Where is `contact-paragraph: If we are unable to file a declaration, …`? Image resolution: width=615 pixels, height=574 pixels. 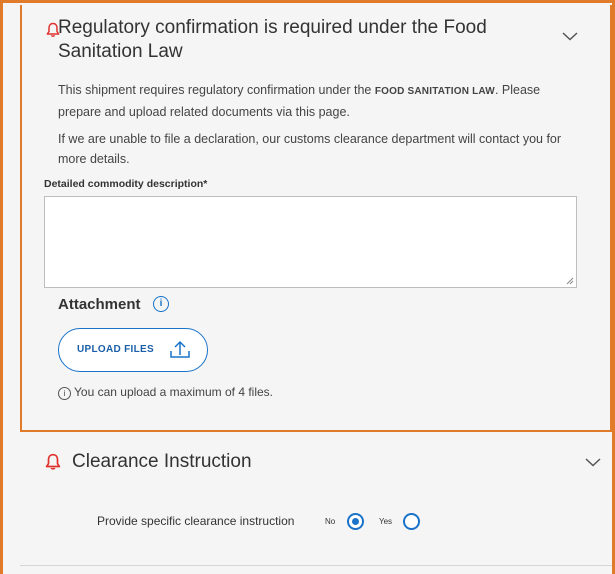
contact-paragraph: If we are unable to file a declaration, … is located at coordinates (310, 149).